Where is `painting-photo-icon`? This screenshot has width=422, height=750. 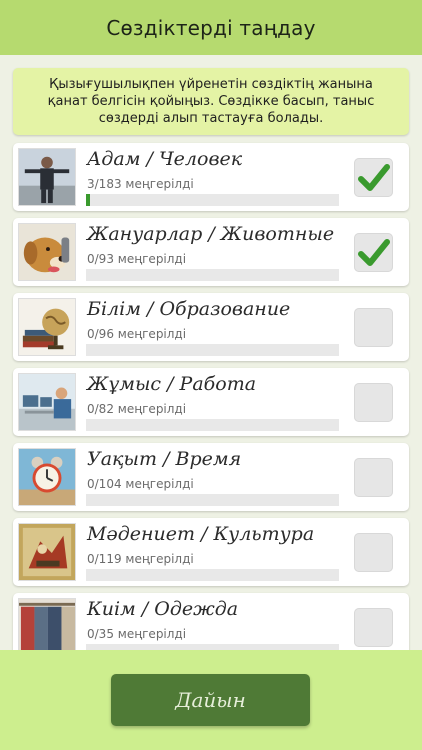 painting-photo-icon is located at coordinates (47, 552).